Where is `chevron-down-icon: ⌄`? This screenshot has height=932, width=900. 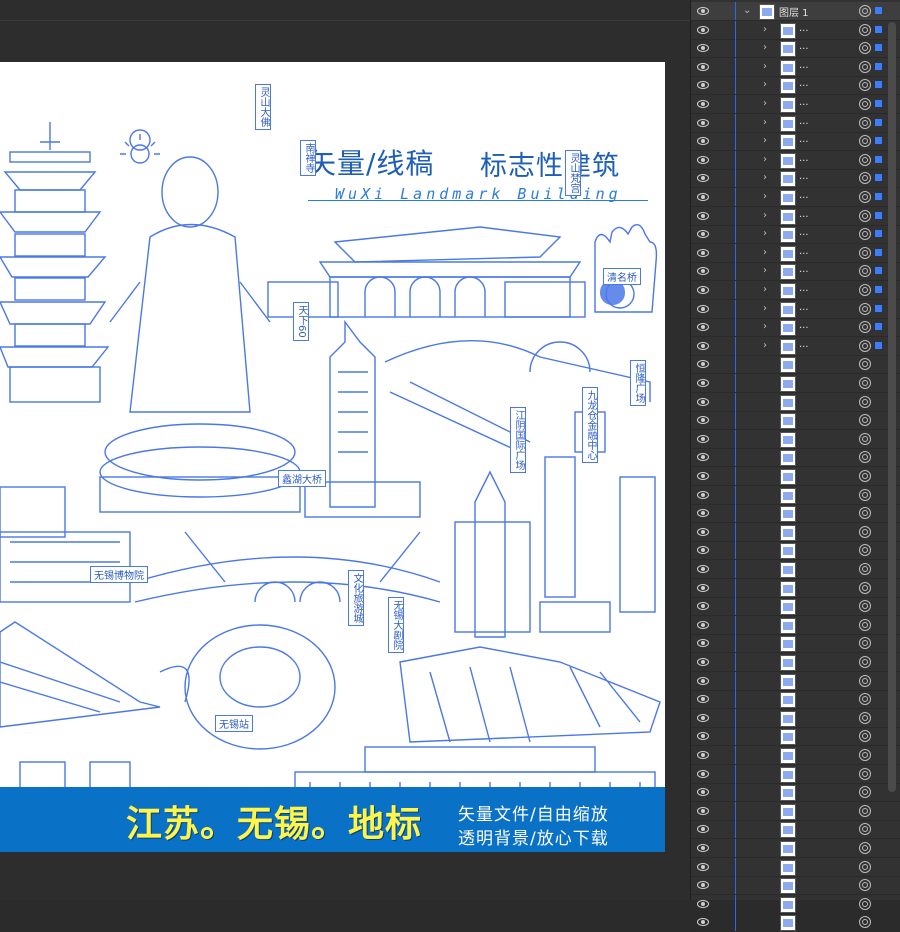 chevron-down-icon: ⌄ is located at coordinates (747, 10).